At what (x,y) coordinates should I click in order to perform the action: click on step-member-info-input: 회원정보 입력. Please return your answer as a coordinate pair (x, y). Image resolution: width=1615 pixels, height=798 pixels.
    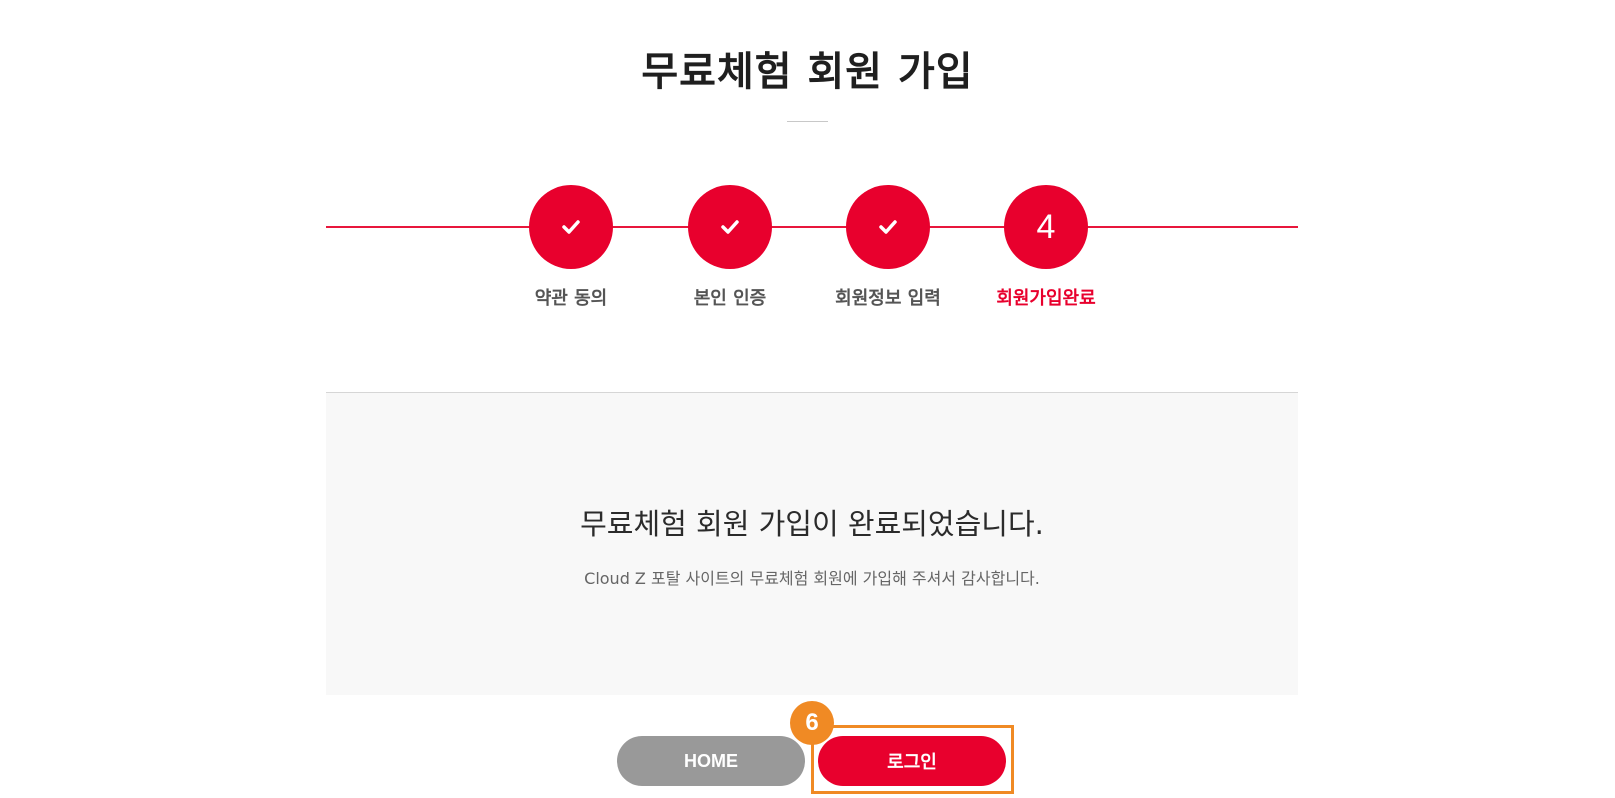
    Looking at the image, I should click on (888, 247).